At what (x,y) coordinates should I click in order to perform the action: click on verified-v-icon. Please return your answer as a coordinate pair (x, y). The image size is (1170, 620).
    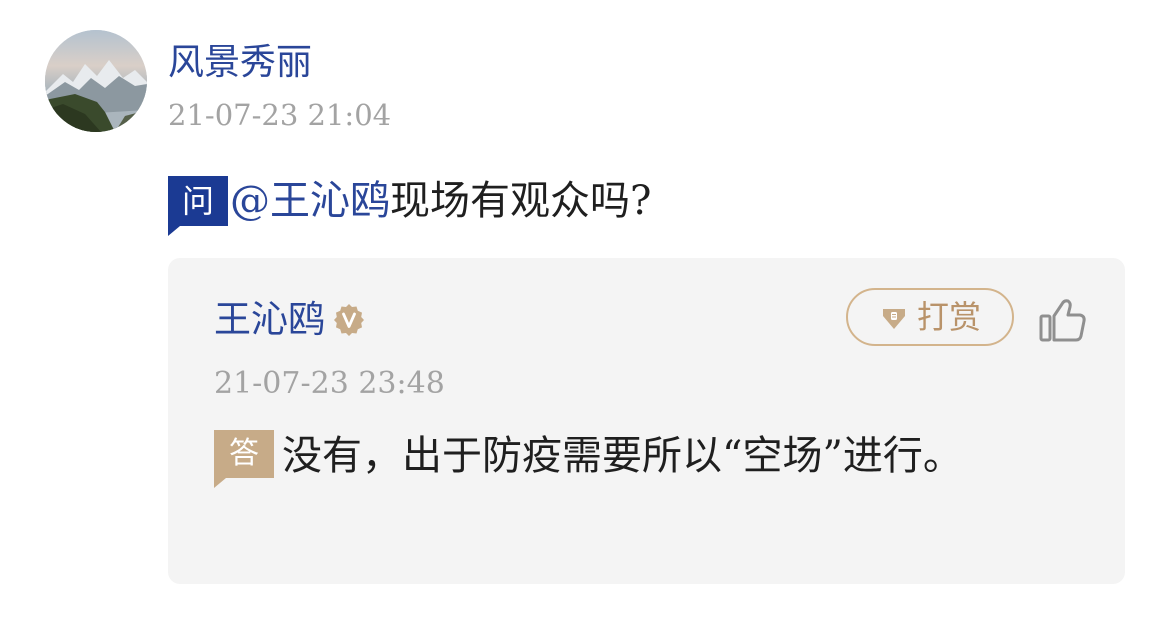
    Looking at the image, I should click on (349, 320).